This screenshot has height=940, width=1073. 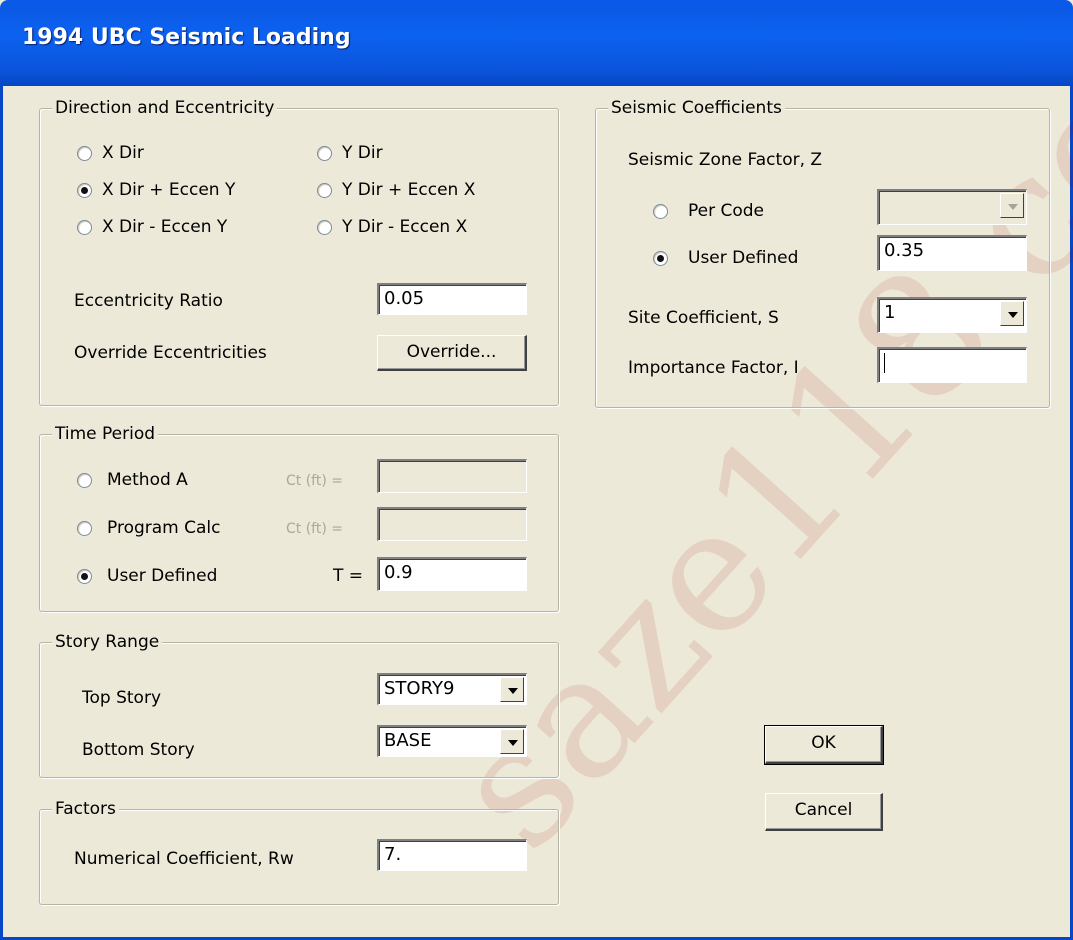 I want to click on zone-factor-input: 0.35, so click(x=952, y=253).